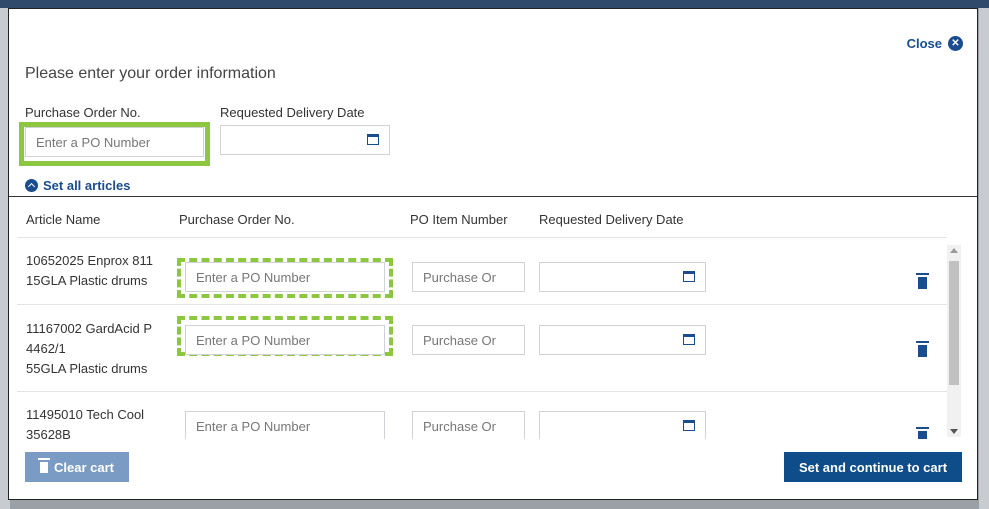  I want to click on set-and-continue-label: Set and continue to cart, so click(873, 467).